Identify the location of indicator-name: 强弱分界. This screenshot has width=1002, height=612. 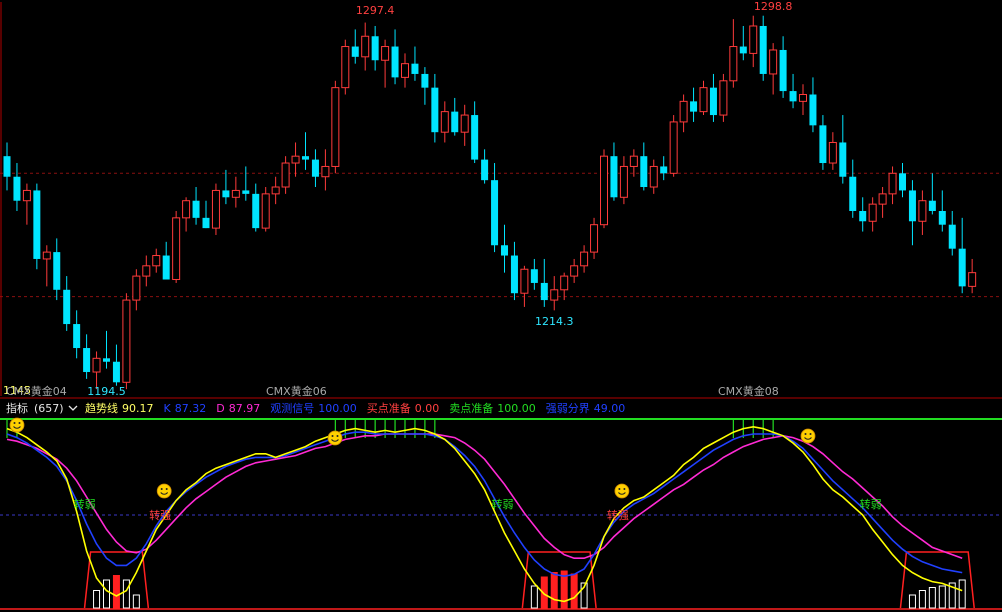
(568, 408).